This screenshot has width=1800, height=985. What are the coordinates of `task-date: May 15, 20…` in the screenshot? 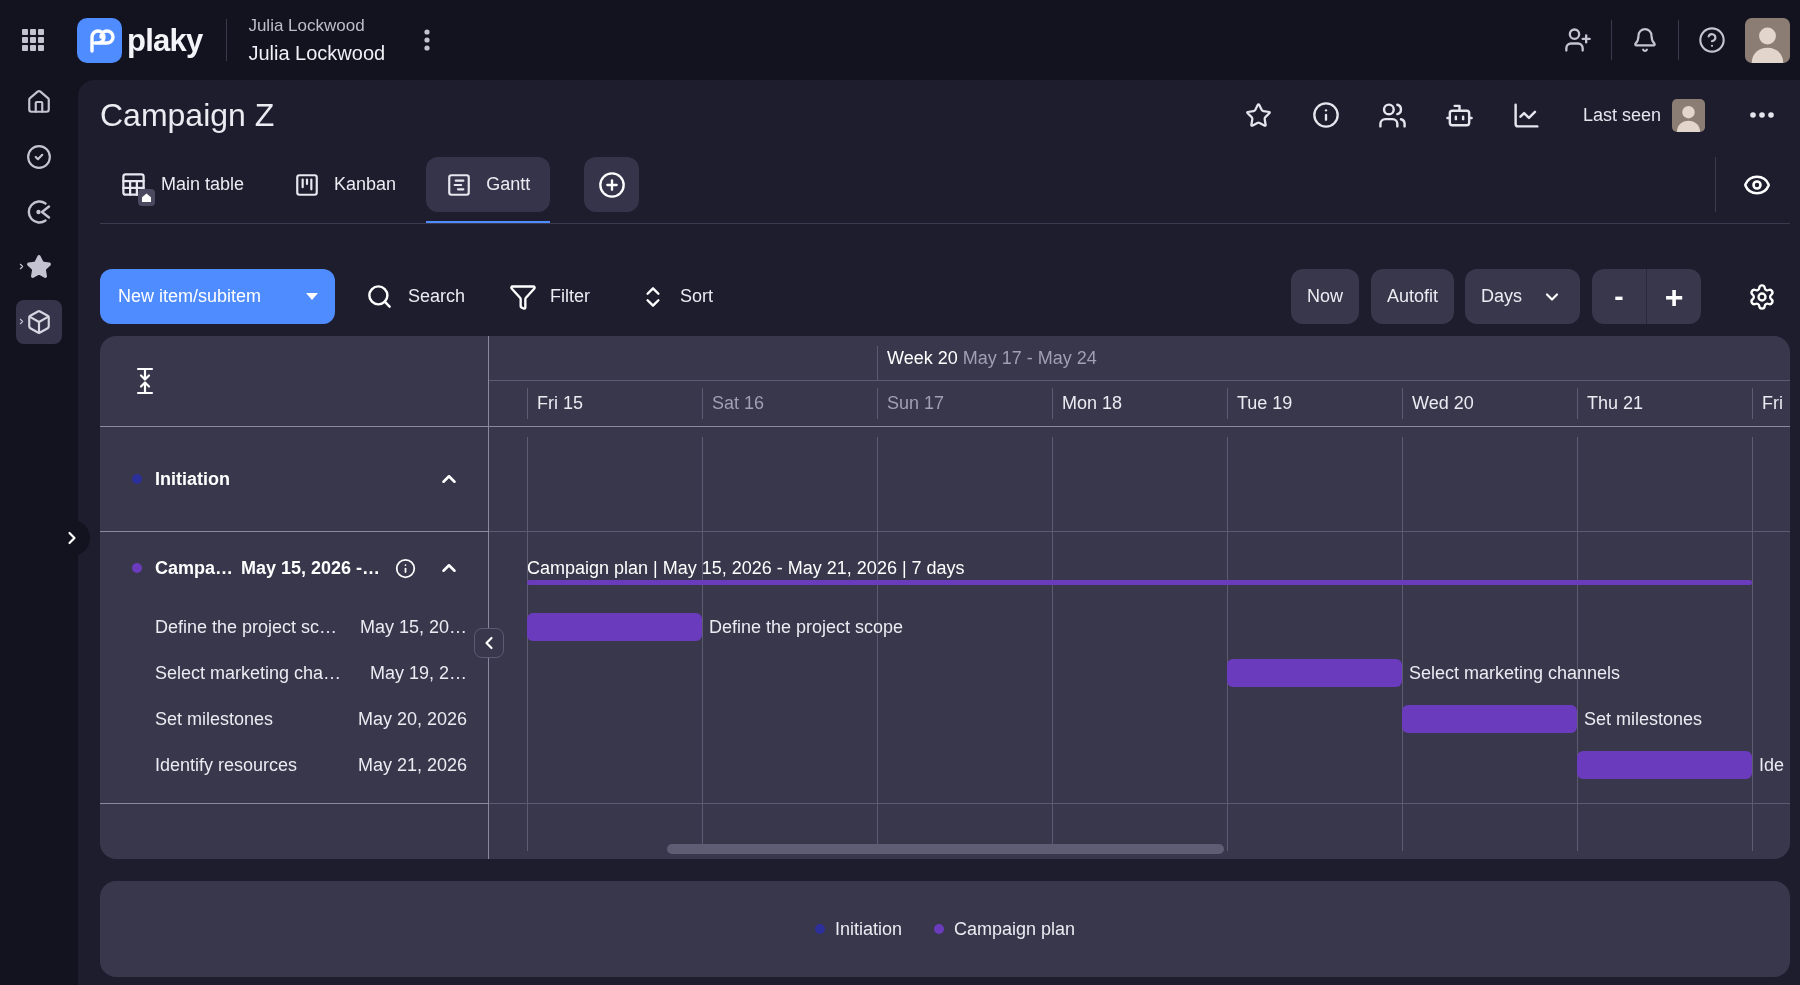 It's located at (413, 627).